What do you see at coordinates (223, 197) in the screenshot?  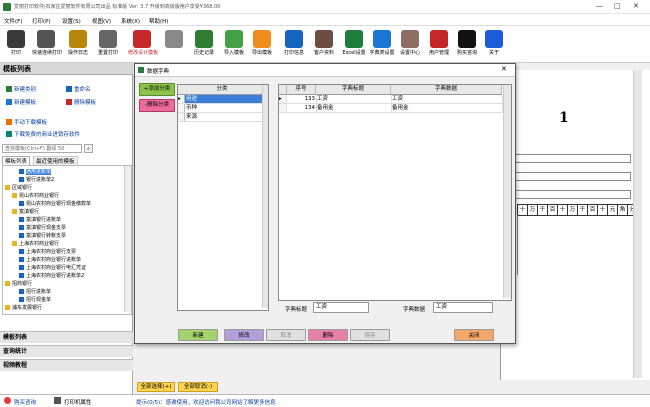 I see `category-grid: 分类 ▸ 用途 币种 来源` at bounding box center [223, 197].